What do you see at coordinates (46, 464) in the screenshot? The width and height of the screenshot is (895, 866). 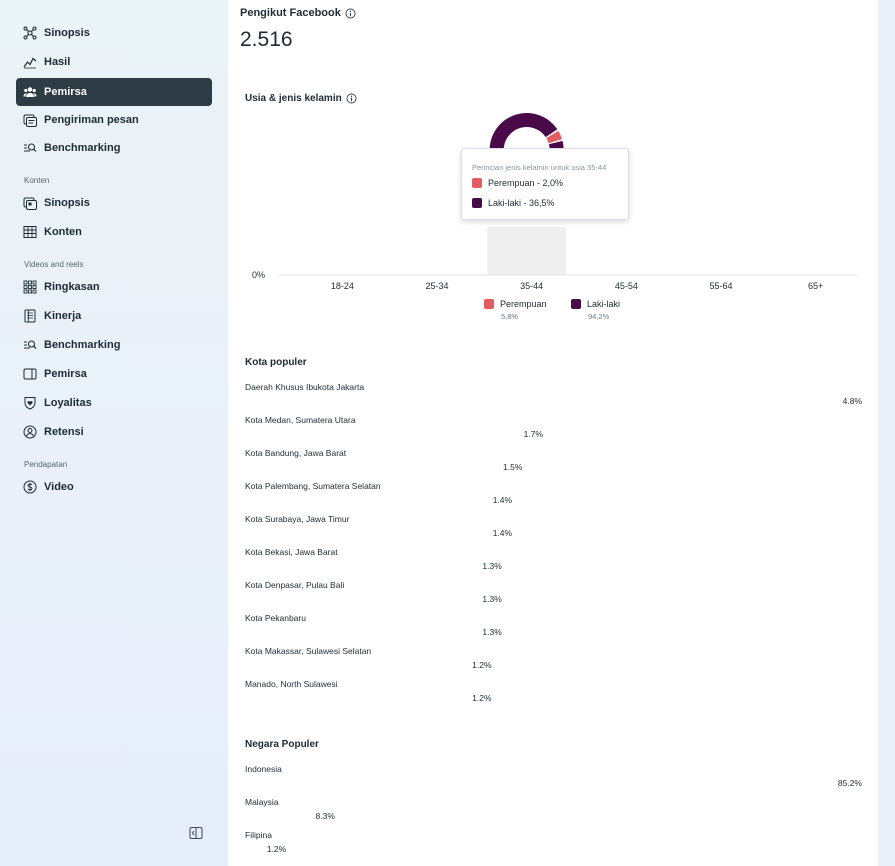 I see `section-label-pendapatan: Pendapatan` at bounding box center [46, 464].